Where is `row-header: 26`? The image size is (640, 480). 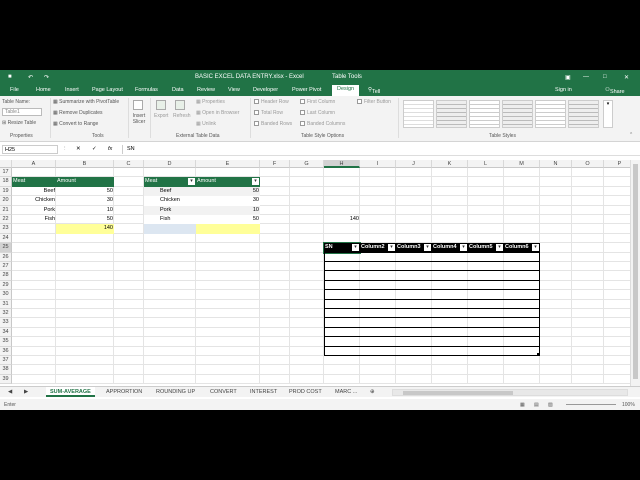 row-header: 26 is located at coordinates (6, 257).